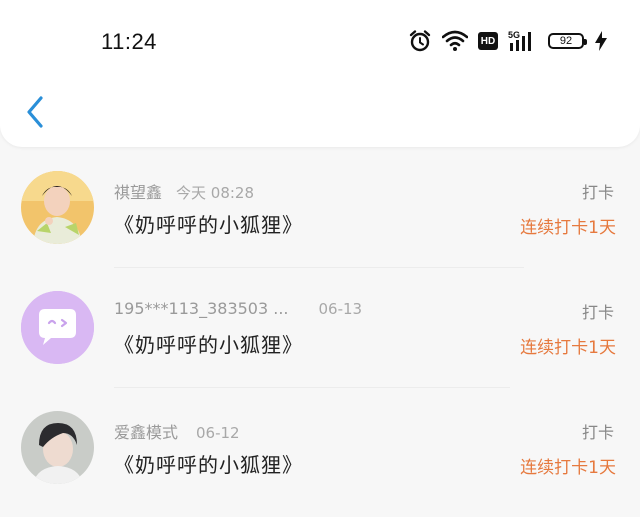 The width and height of the screenshot is (640, 517). I want to click on back-button, so click(35, 112).